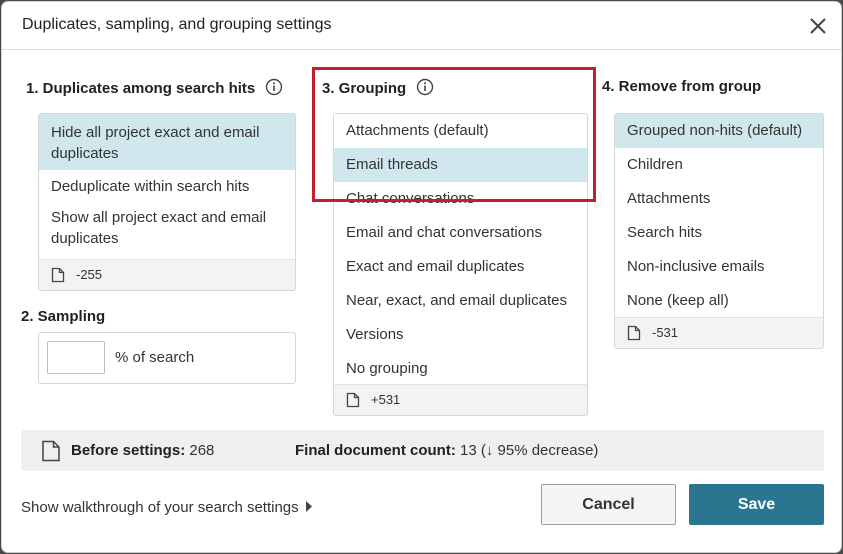 Image resolution: width=843 pixels, height=554 pixels. Describe the element at coordinates (682, 86) in the screenshot. I see `remove-section-title: 4. Remove from group` at that location.